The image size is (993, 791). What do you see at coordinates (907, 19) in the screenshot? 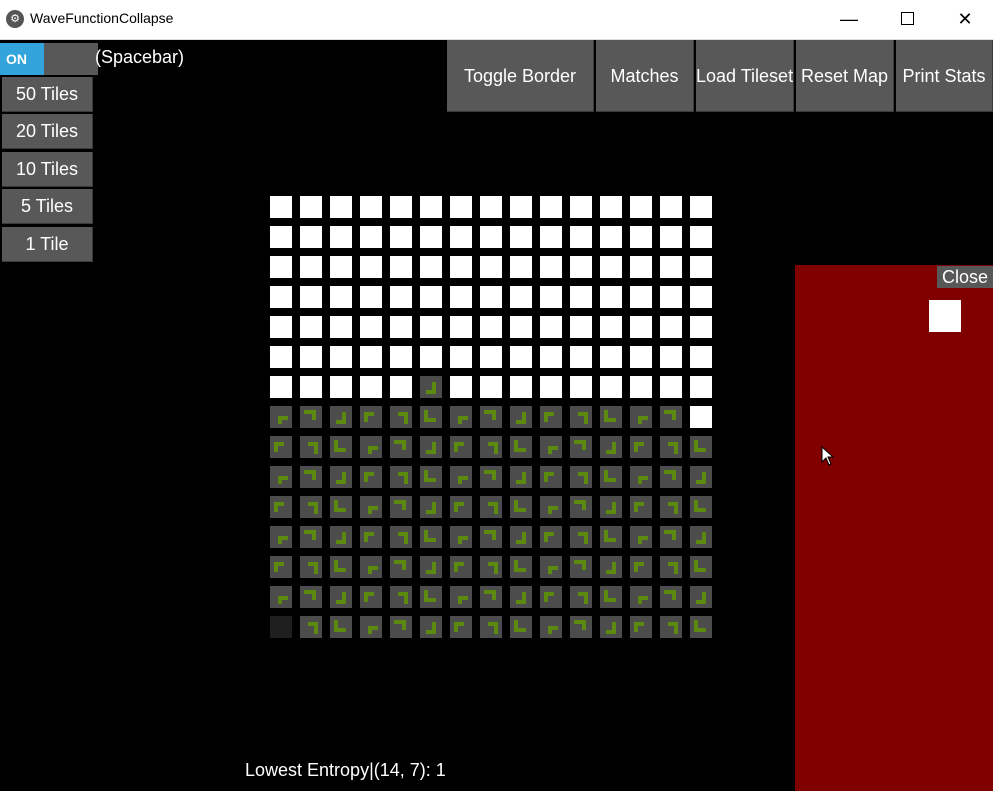
I see `maximize-button` at bounding box center [907, 19].